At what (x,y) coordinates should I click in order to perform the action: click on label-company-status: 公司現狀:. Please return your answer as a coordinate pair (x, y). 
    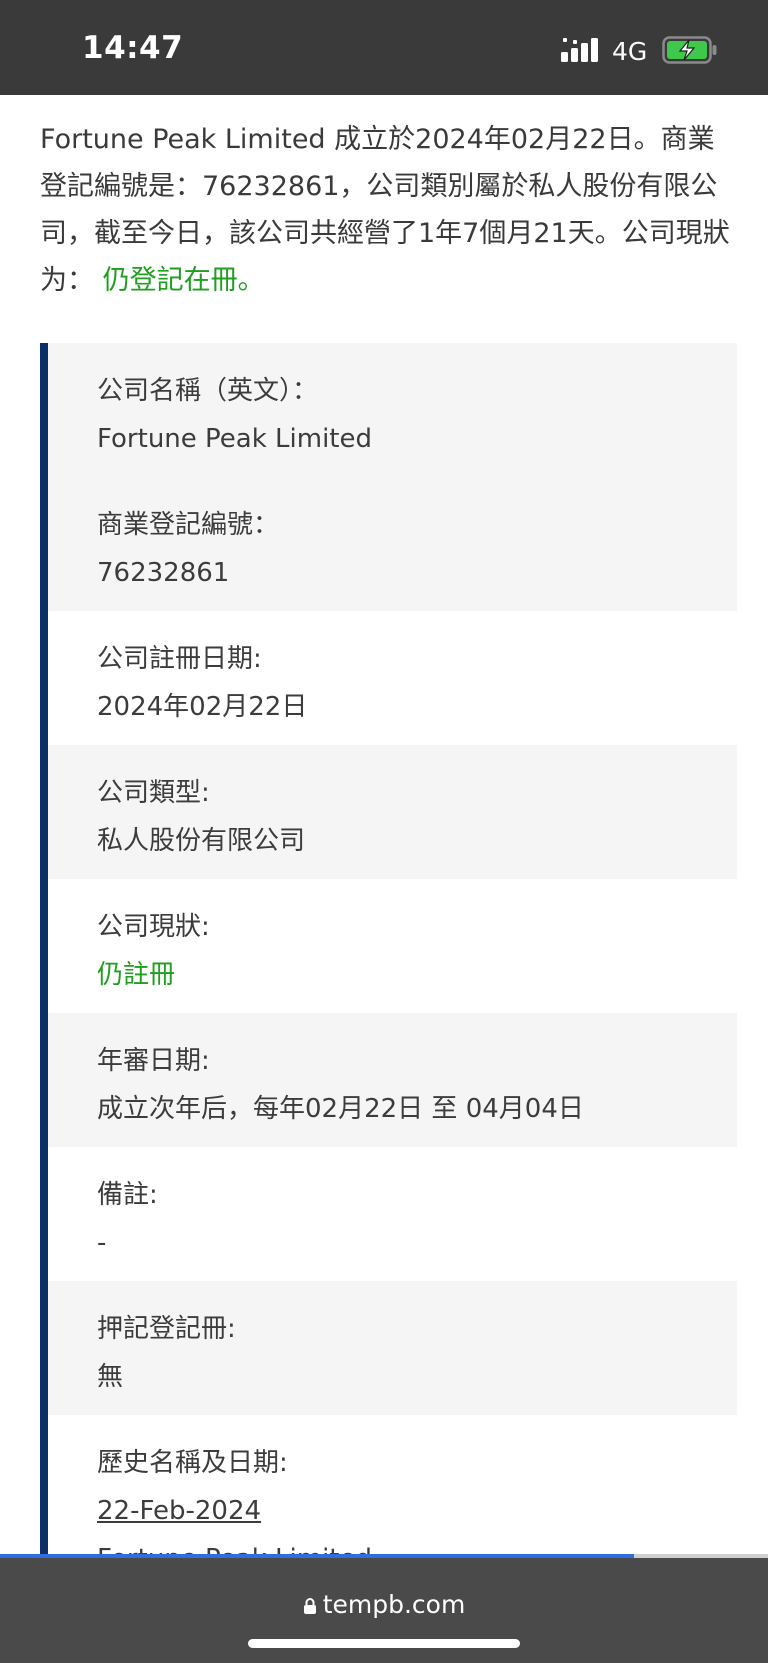
    Looking at the image, I should click on (153, 927).